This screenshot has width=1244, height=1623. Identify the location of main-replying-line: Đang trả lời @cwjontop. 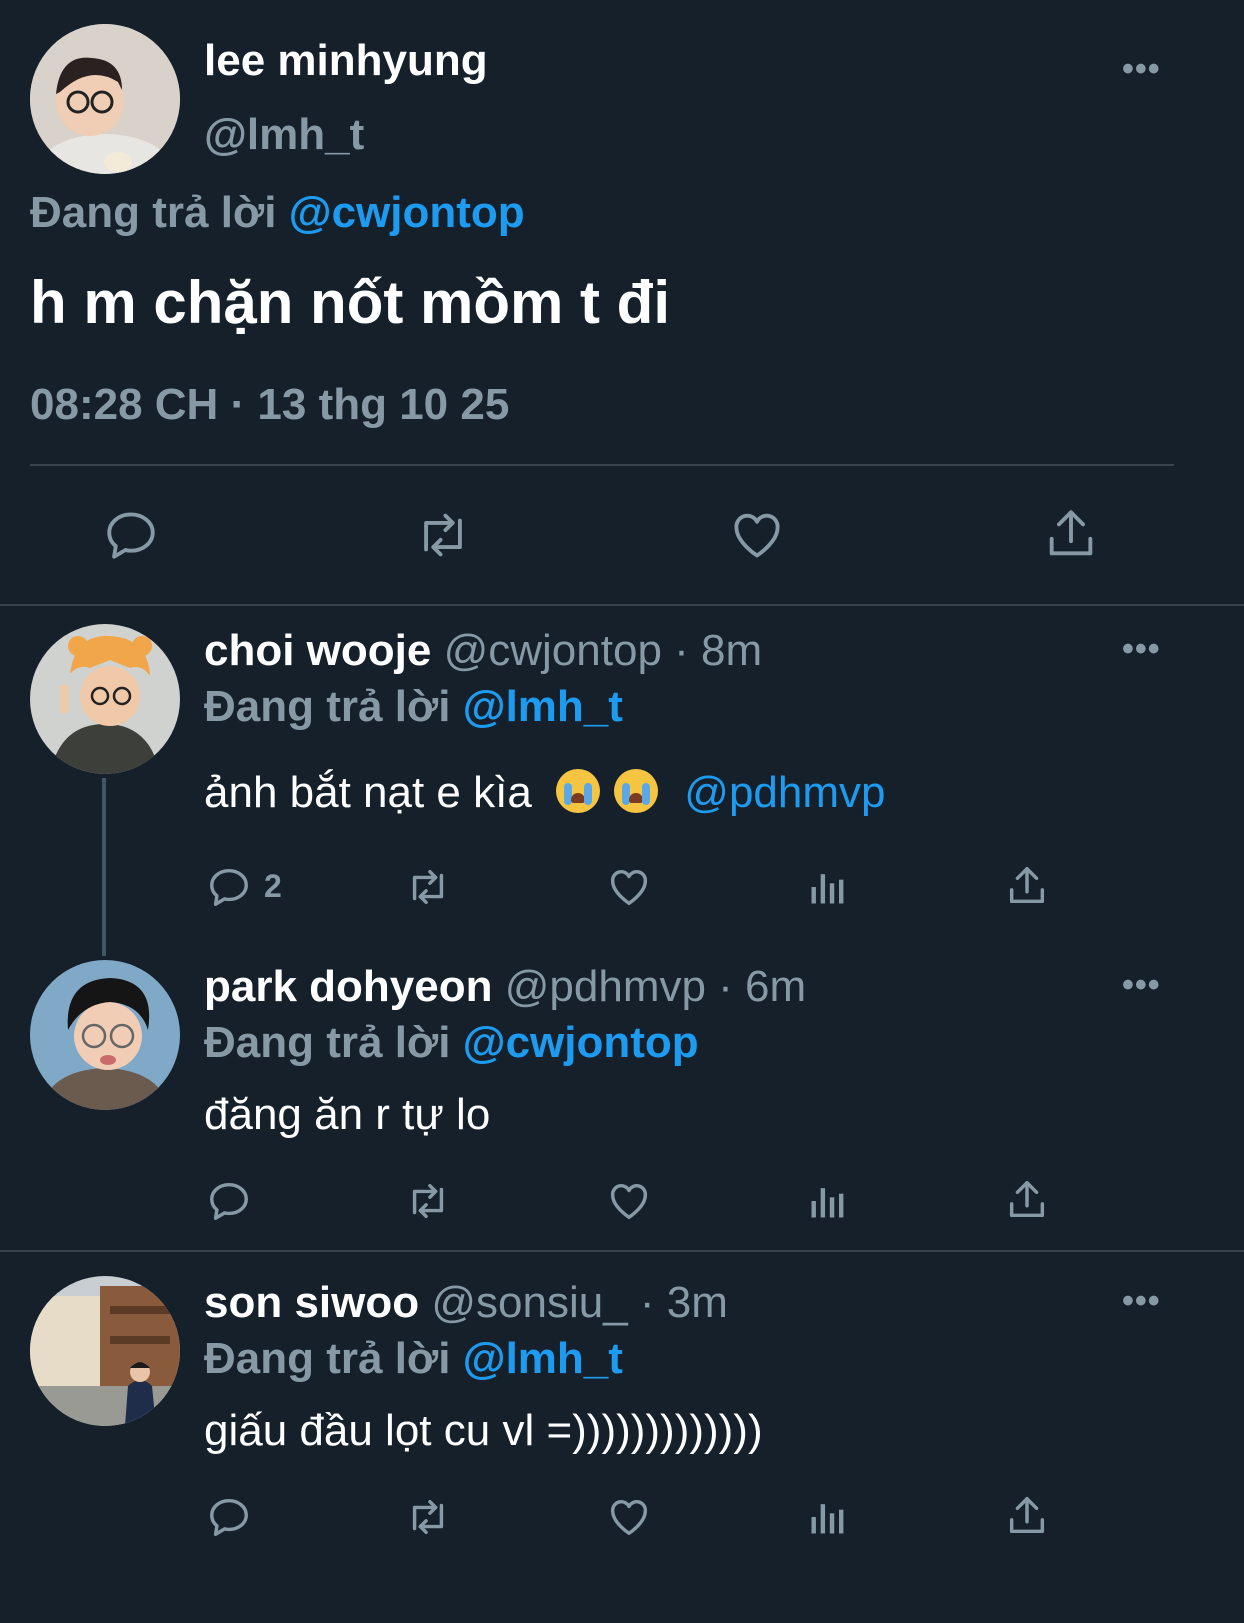
(277, 213).